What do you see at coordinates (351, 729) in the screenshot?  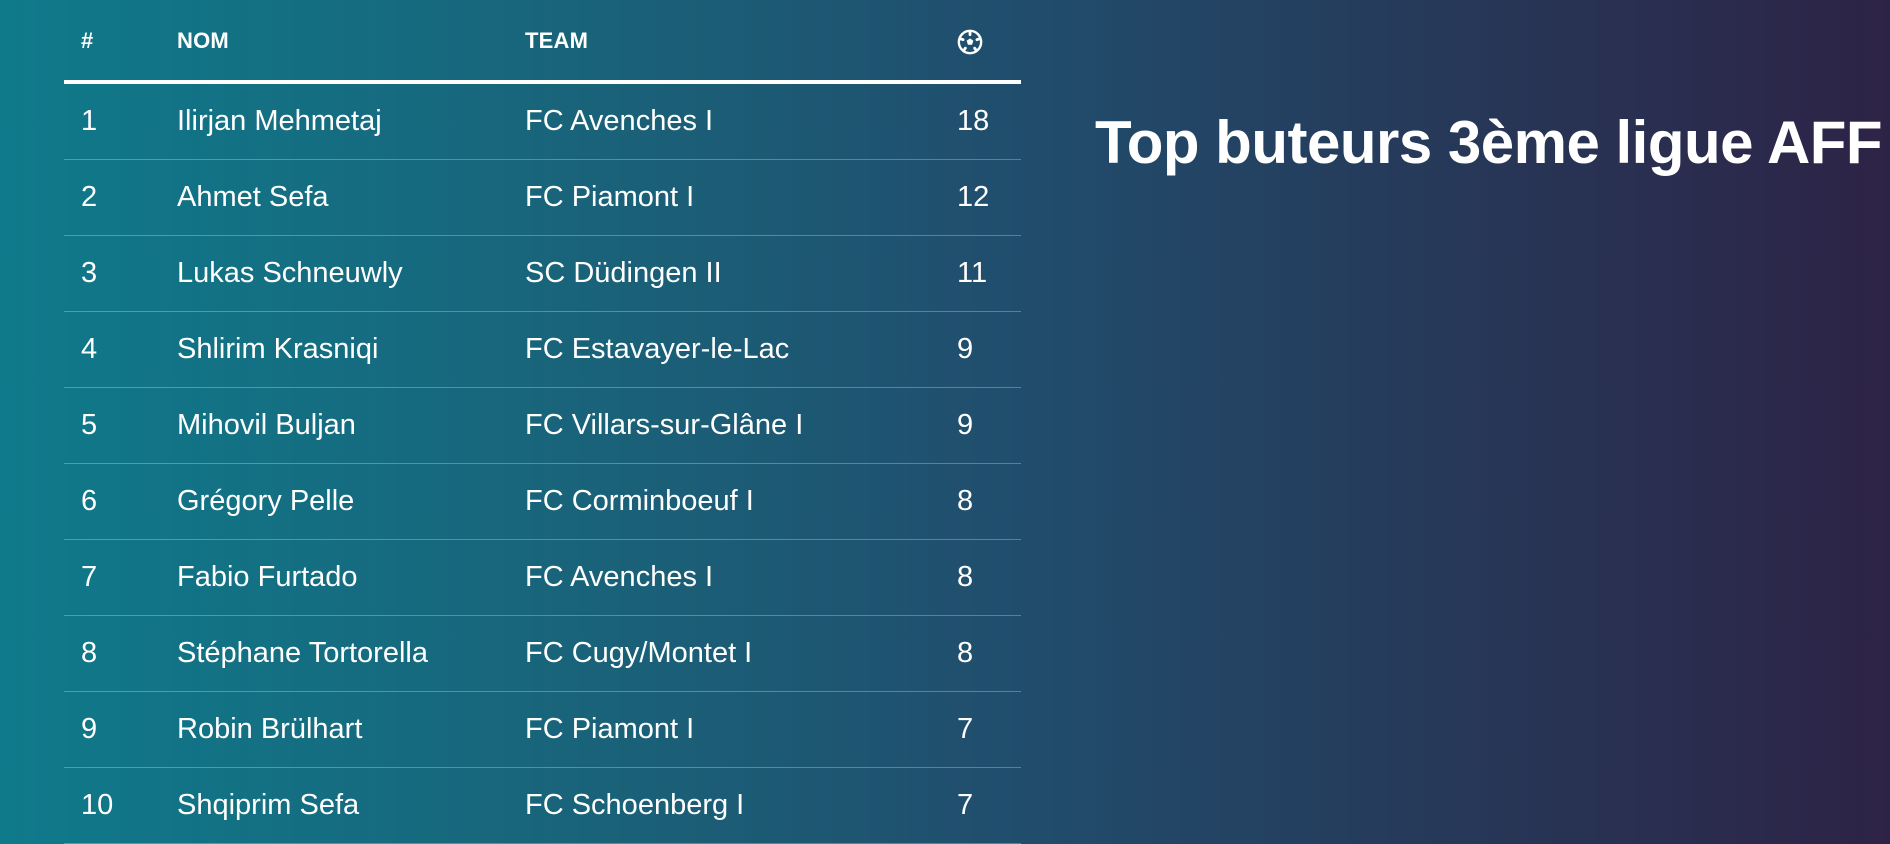 I see `player-name-cell: Robin Brülhart` at bounding box center [351, 729].